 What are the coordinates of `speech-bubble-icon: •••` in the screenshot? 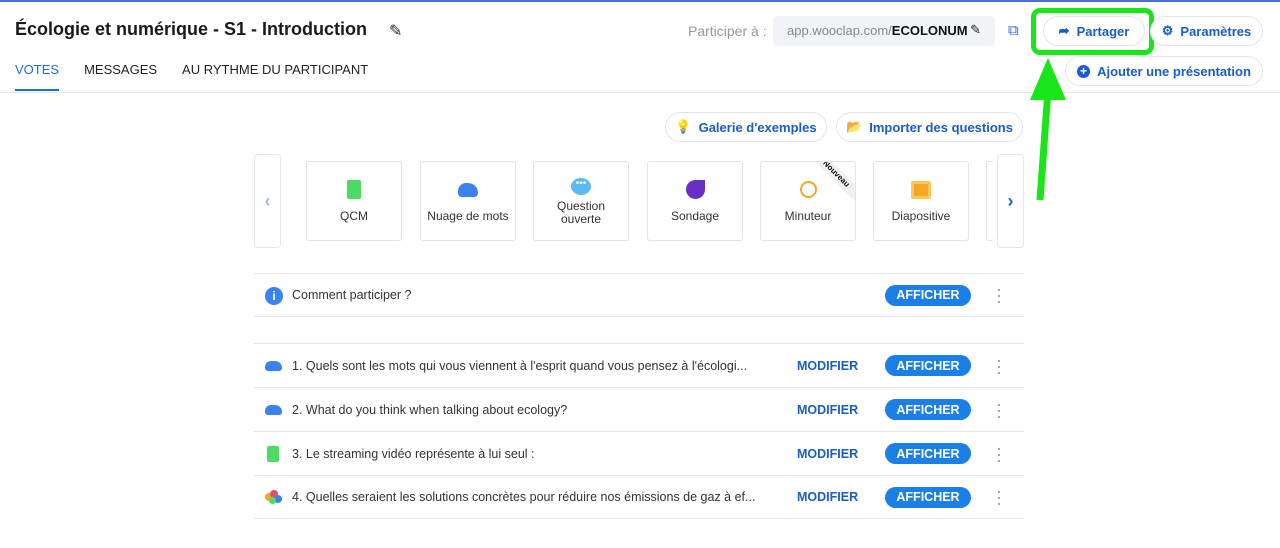 It's located at (581, 186).